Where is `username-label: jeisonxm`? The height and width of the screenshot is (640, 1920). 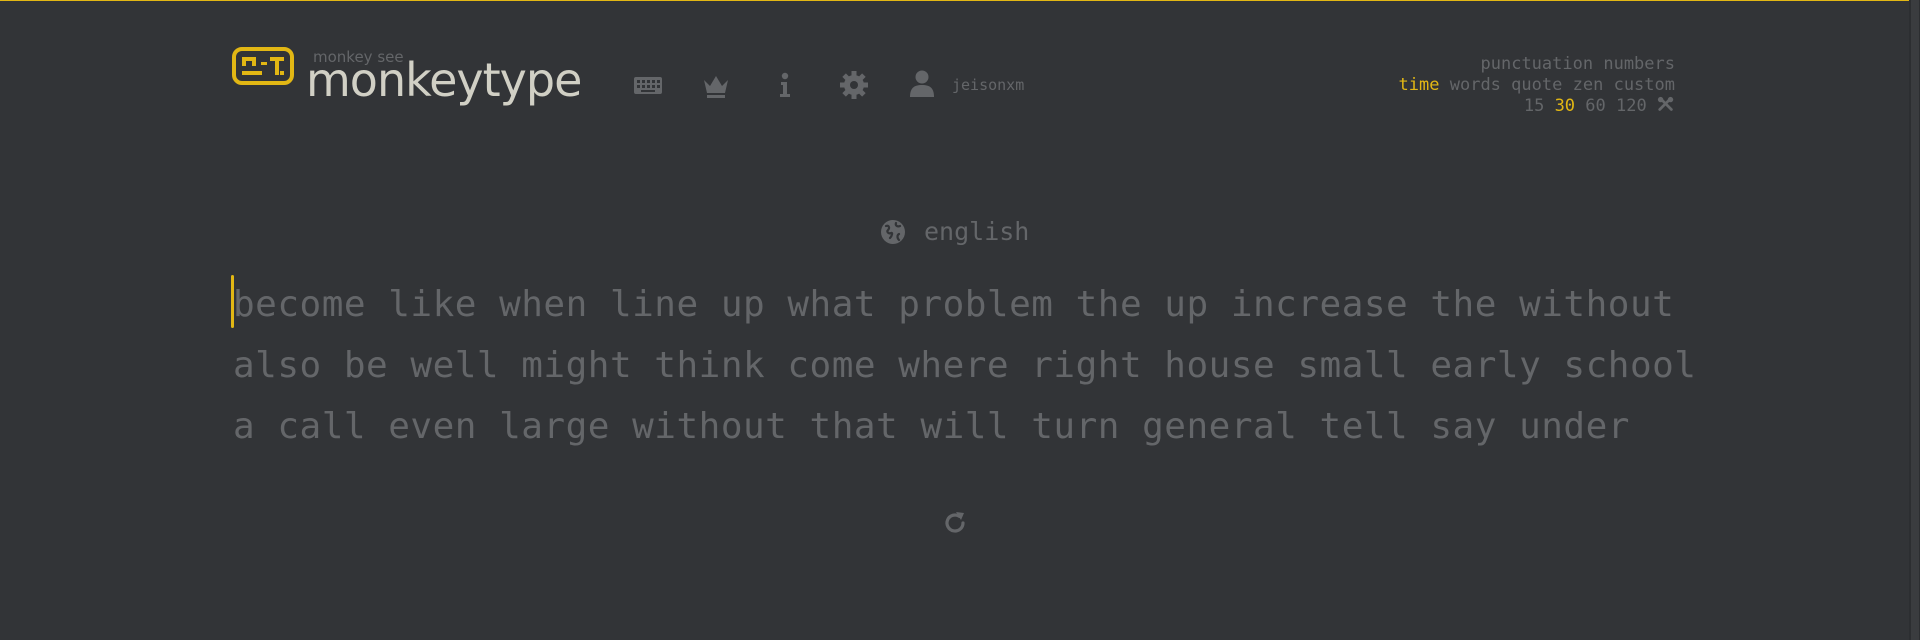 username-label: jeisonxm is located at coordinates (988, 85).